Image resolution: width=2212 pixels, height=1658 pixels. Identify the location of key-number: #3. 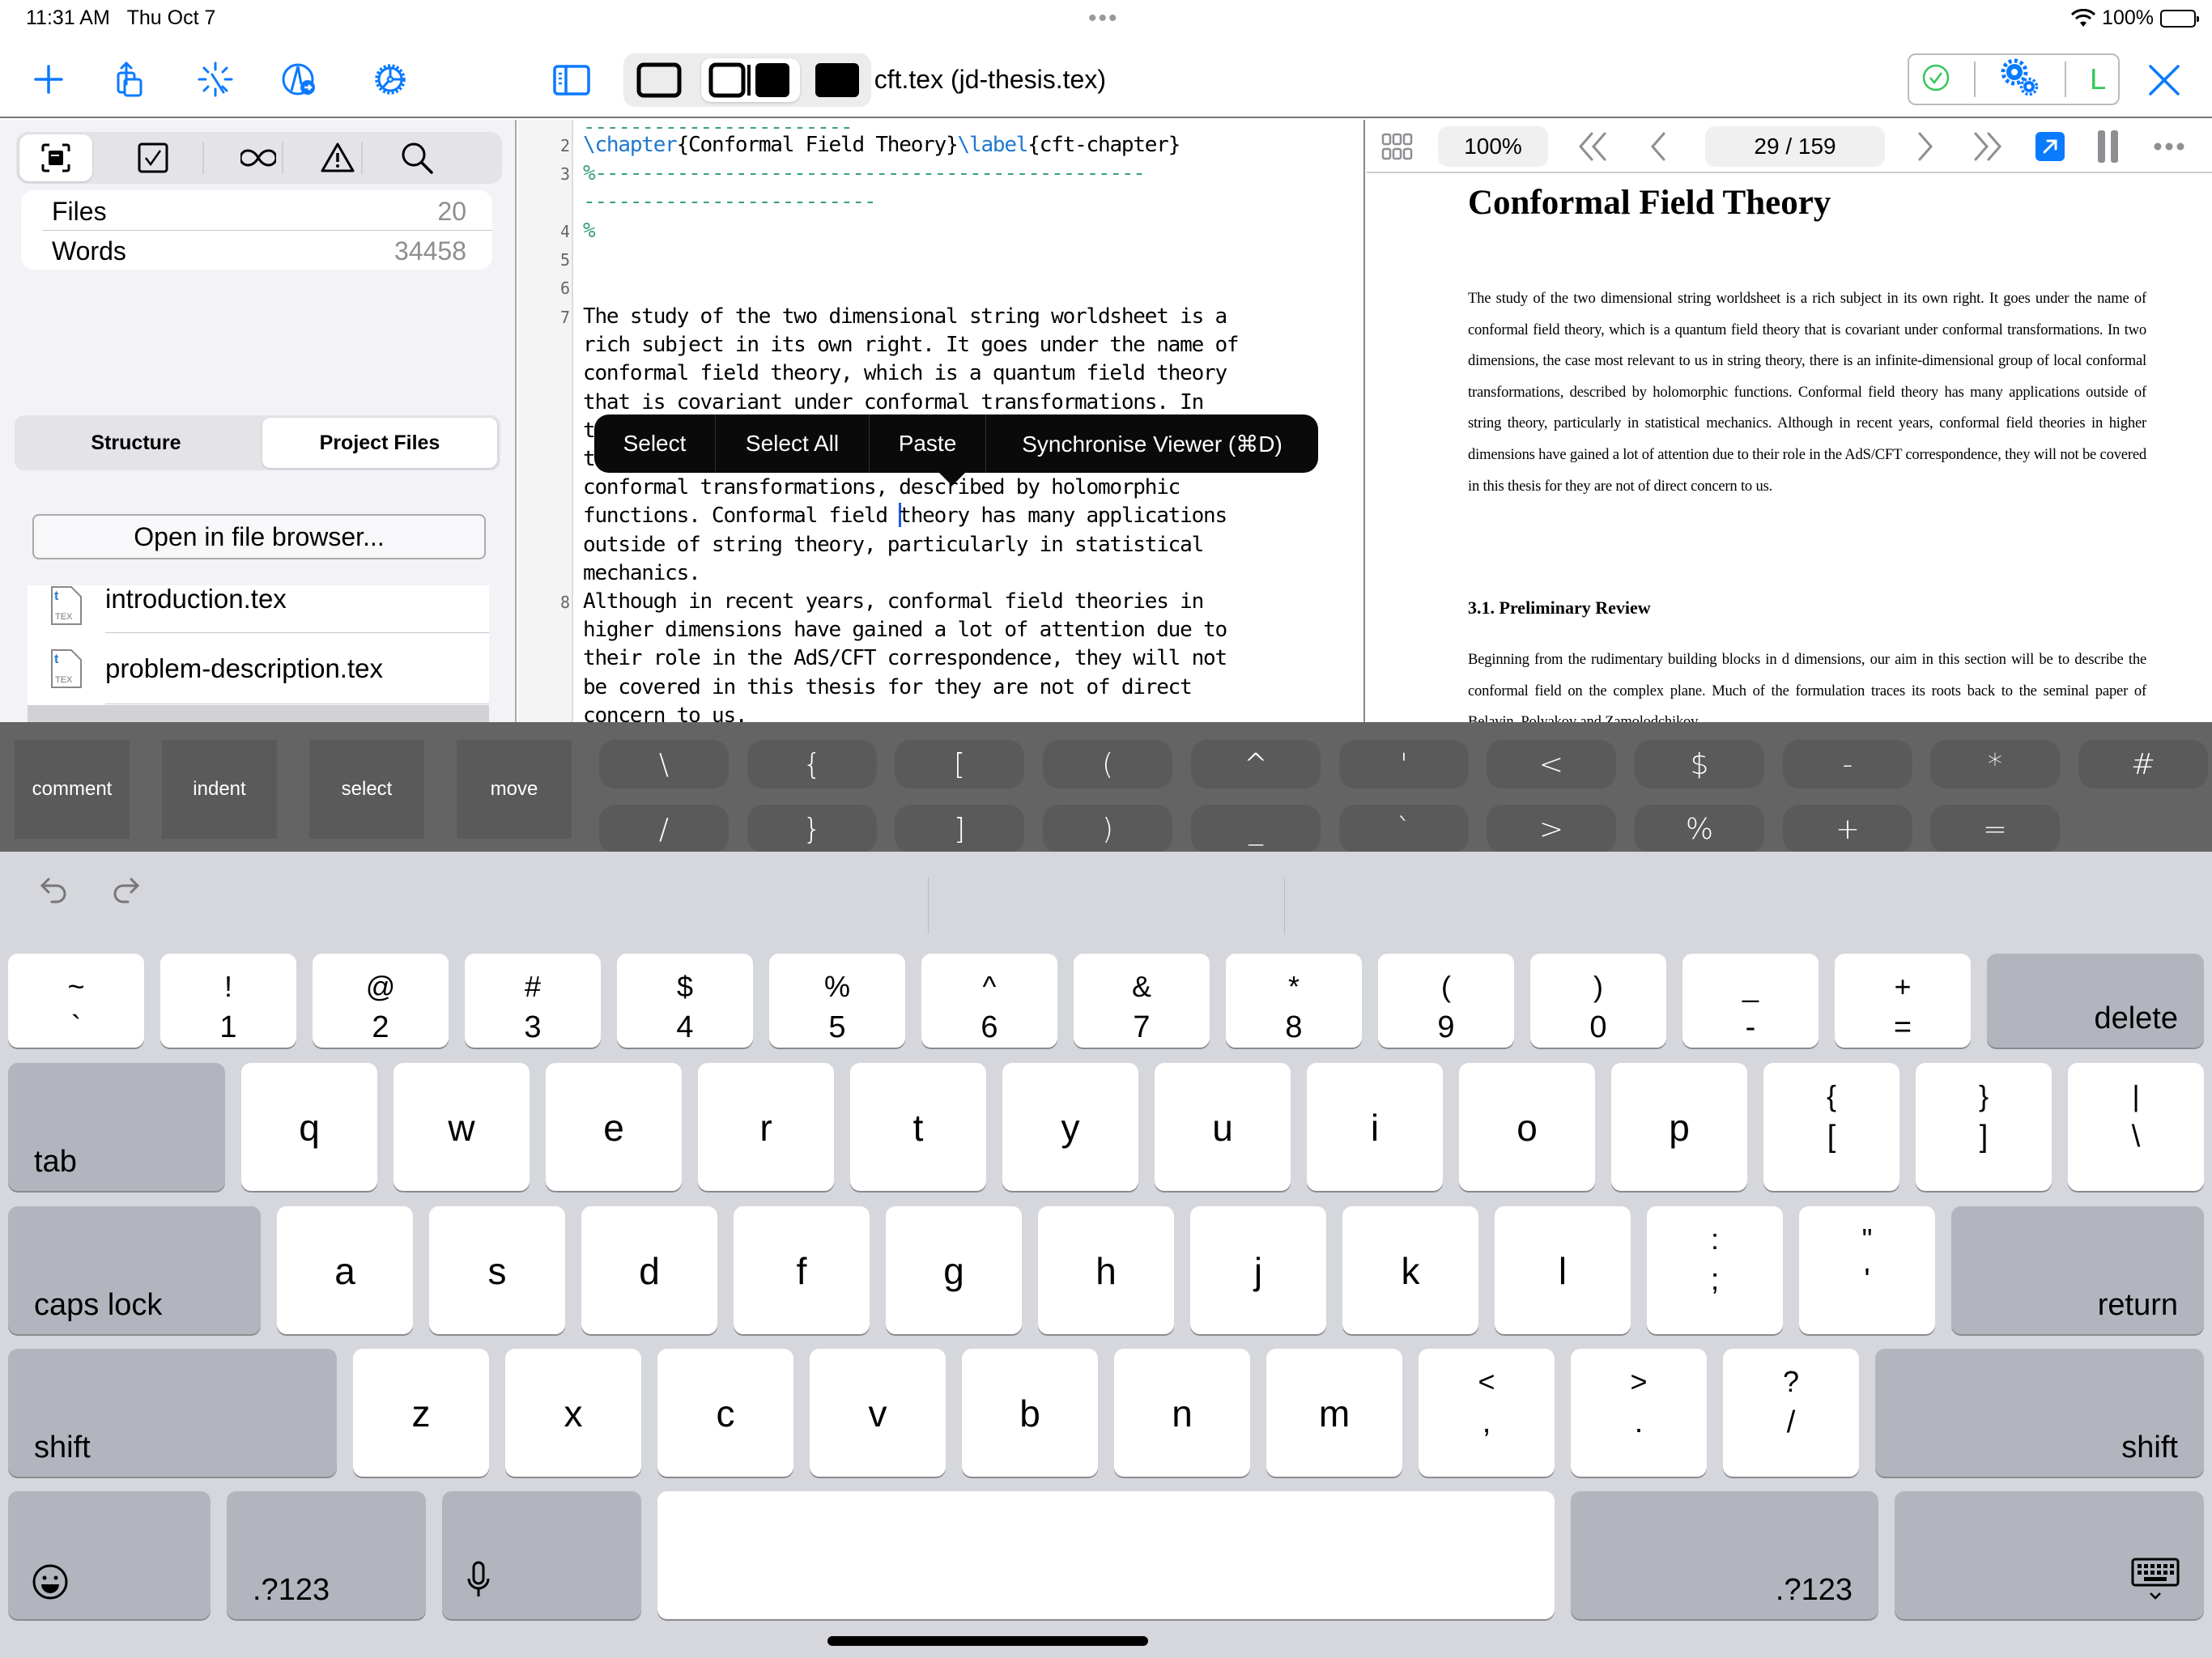
(533, 1001).